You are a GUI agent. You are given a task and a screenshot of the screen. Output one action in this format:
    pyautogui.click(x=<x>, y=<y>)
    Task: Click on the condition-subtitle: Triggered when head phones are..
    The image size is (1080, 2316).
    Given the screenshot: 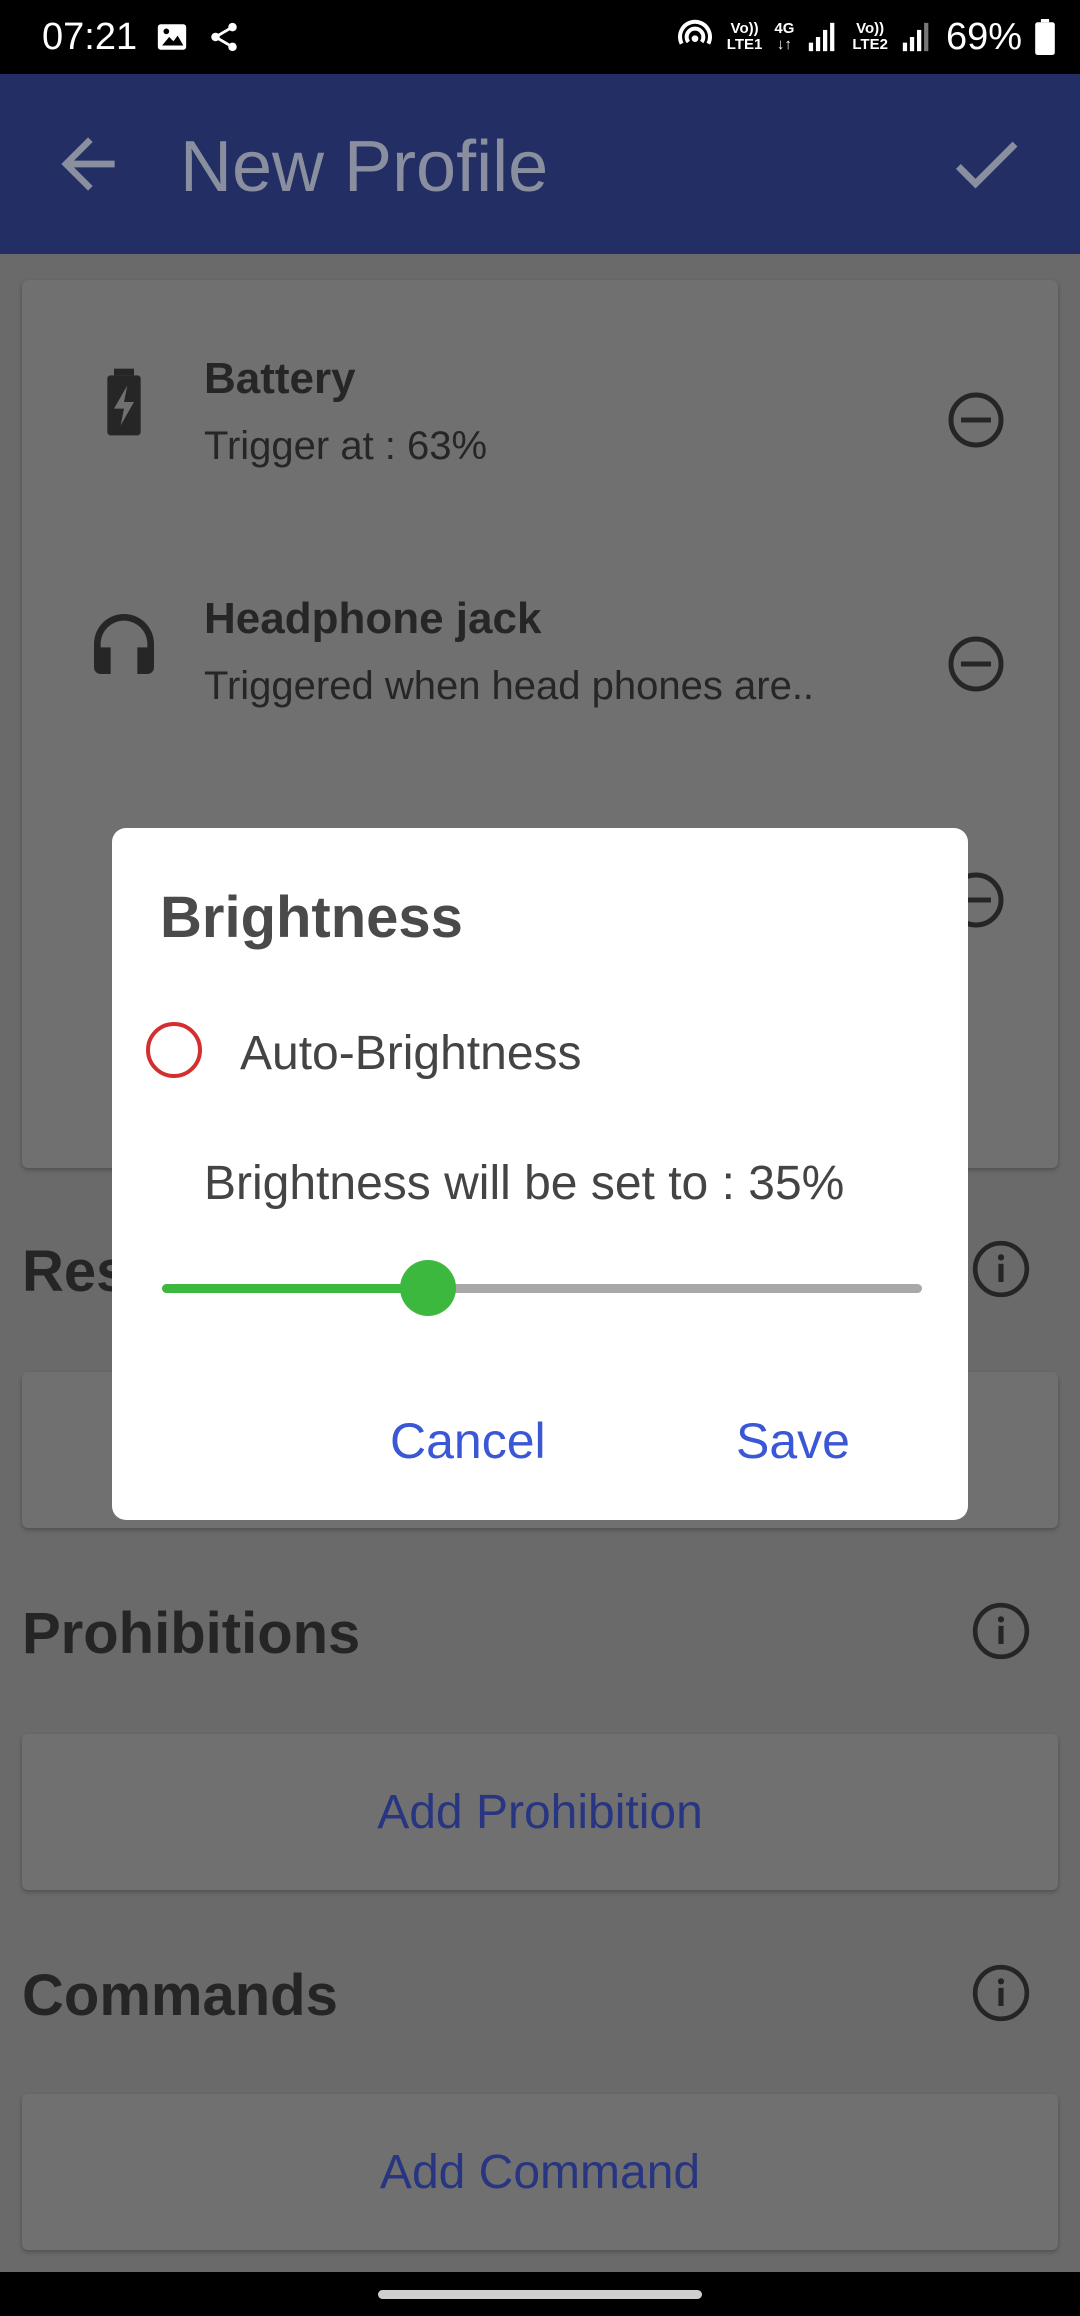 What is the action you would take?
    pyautogui.click(x=509, y=686)
    